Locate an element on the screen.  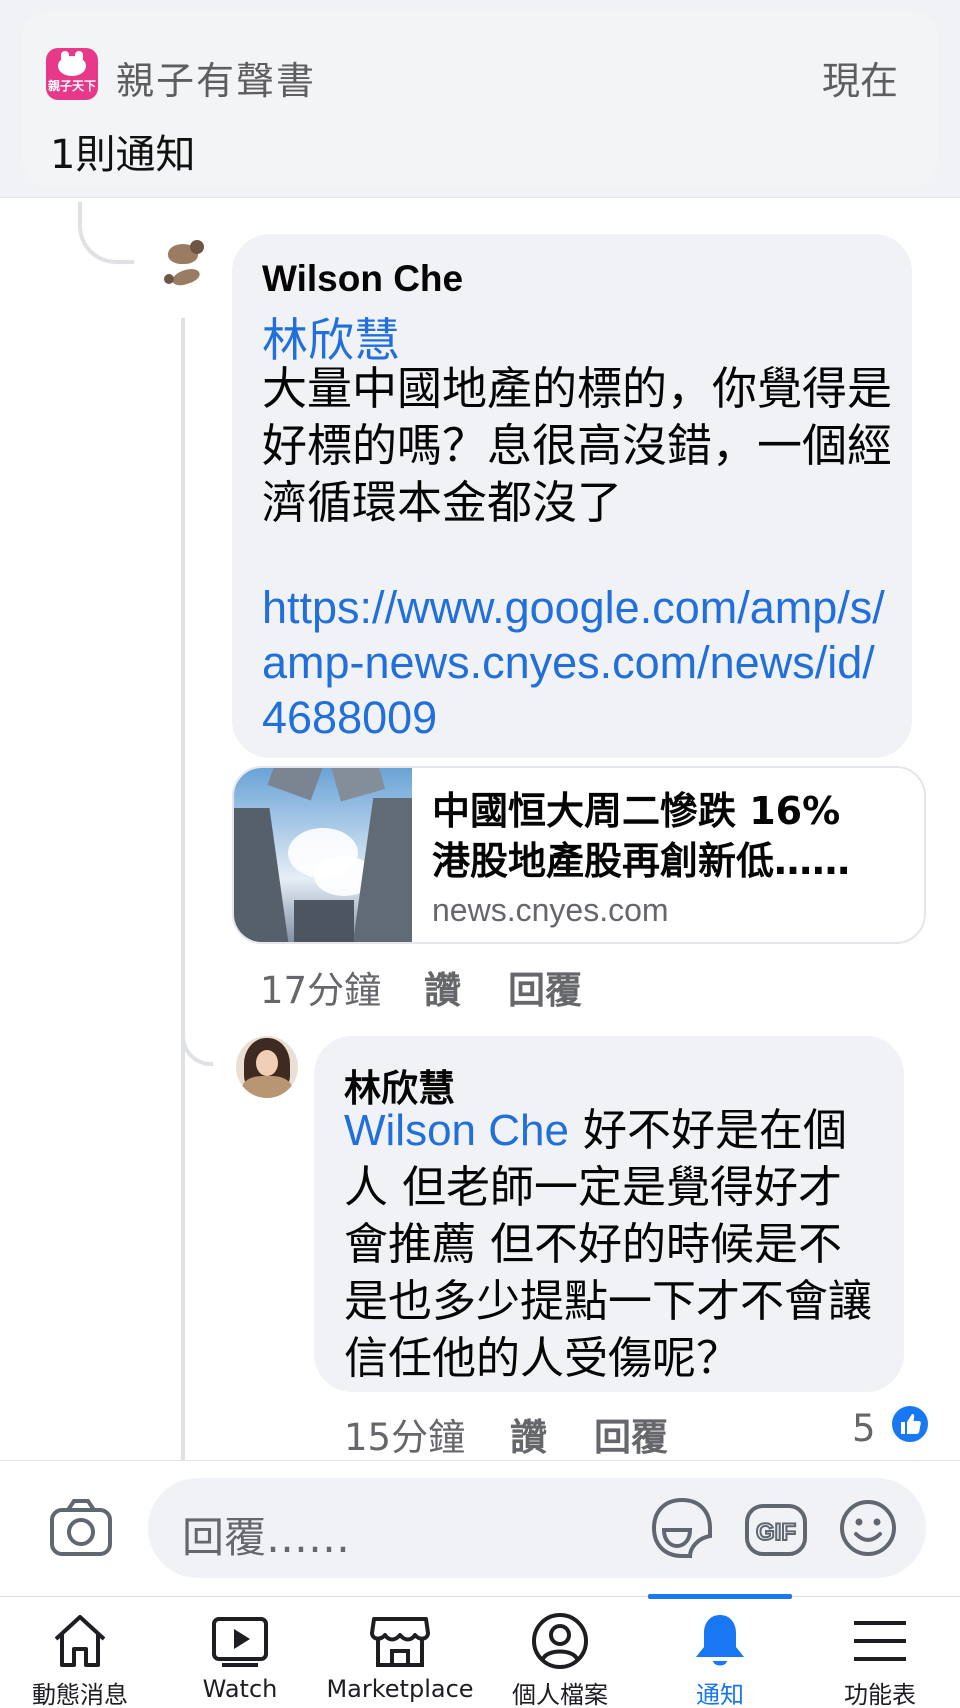
sticker-icon is located at coordinates (682, 1529).